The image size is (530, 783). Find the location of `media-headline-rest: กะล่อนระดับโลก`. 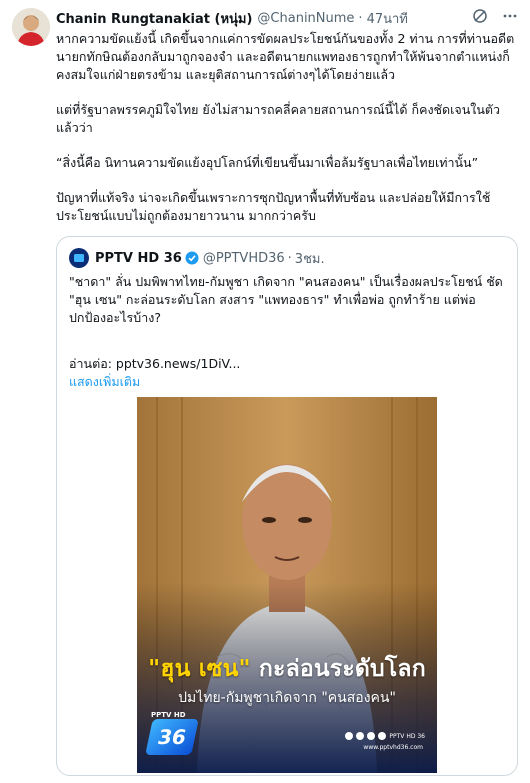

media-headline-rest: กะล่อนระดับโลก is located at coordinates (338, 669).